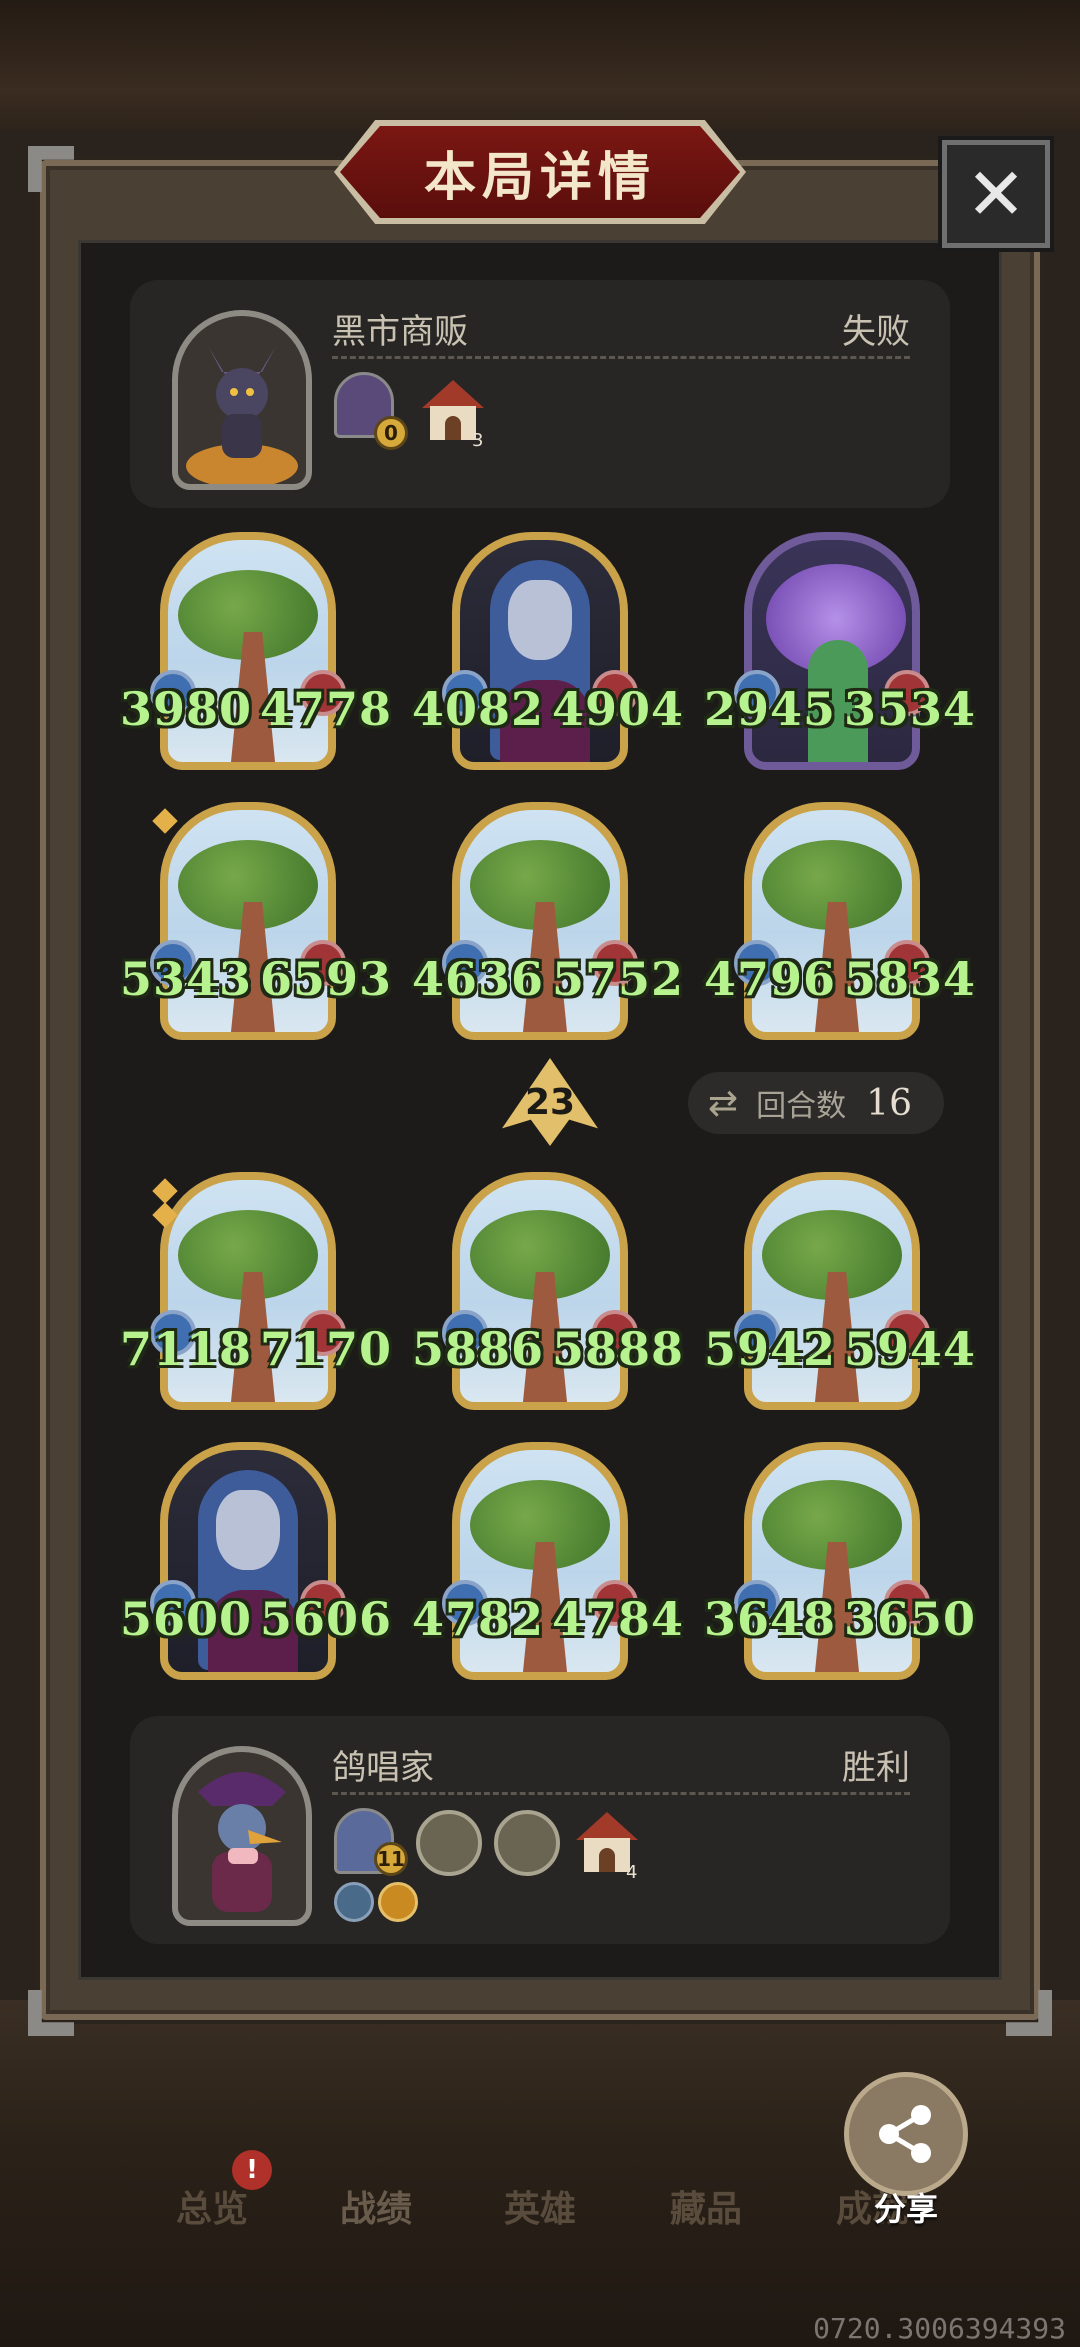 This screenshot has width=1080, height=2347. Describe the element at coordinates (391, 1859) in the screenshot. I see `gold-coin-badge: 11` at that location.